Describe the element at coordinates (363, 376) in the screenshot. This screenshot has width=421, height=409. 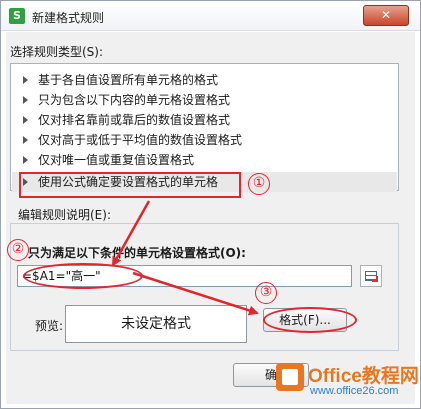
I see `watermark-title: Office教程网` at that location.